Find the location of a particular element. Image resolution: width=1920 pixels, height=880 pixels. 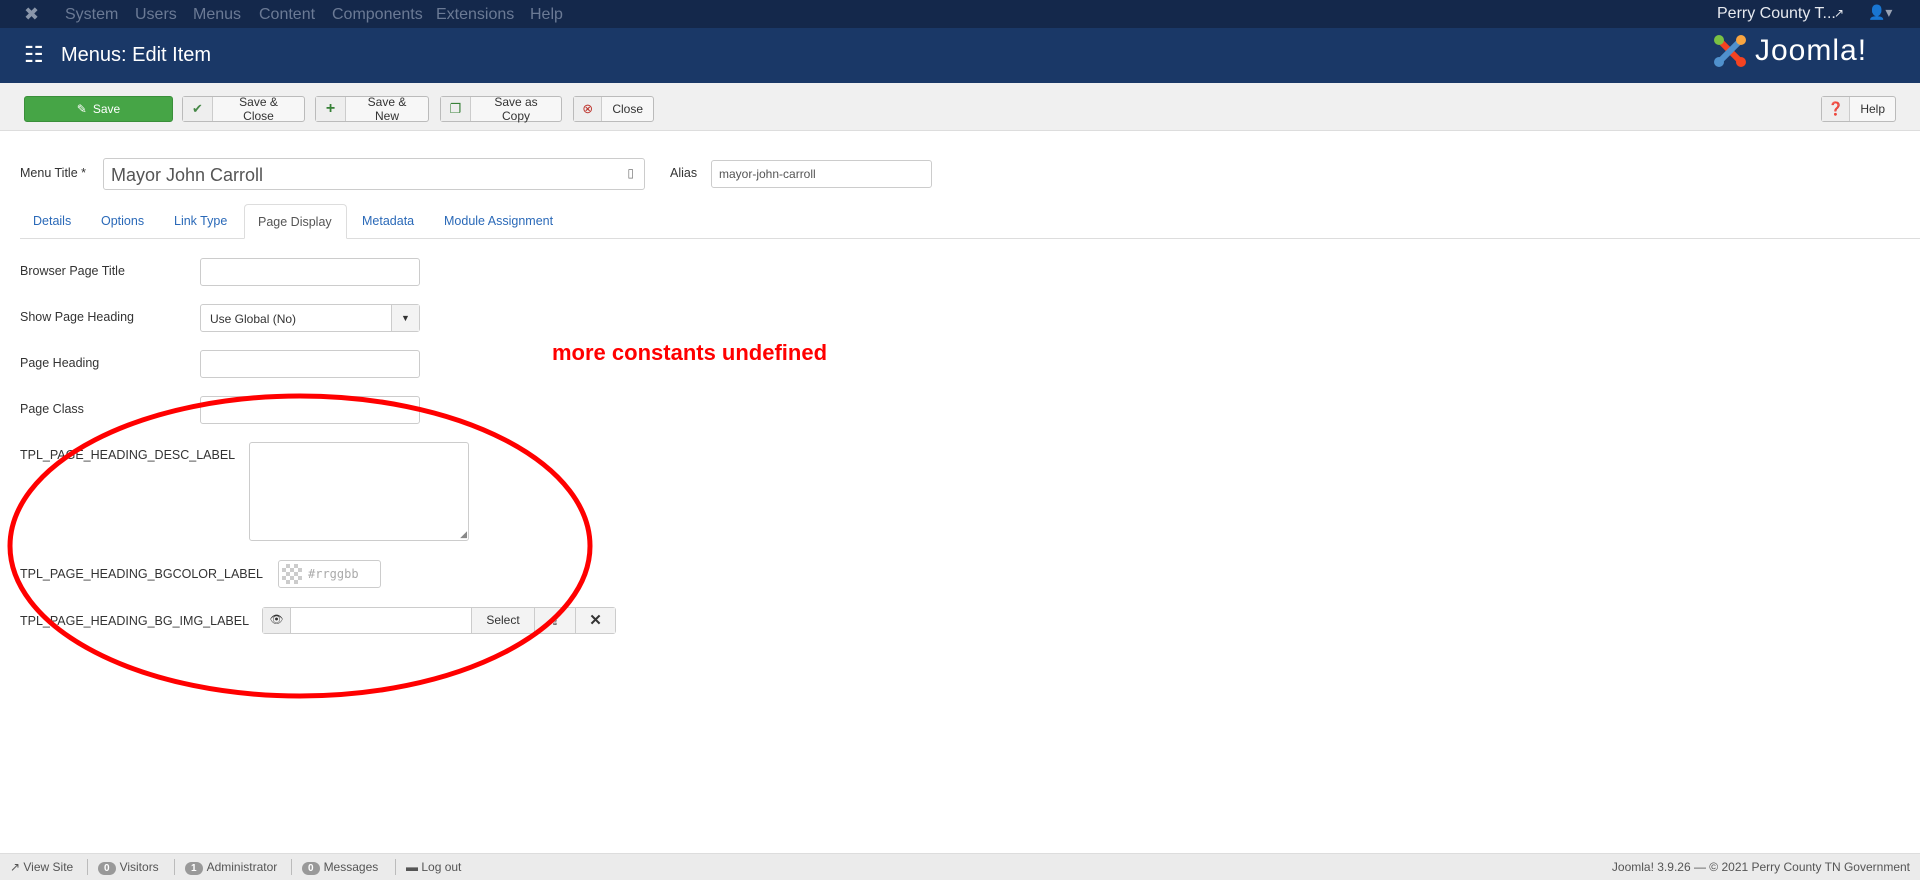

save-new-button: + Save & New is located at coordinates (372, 109).